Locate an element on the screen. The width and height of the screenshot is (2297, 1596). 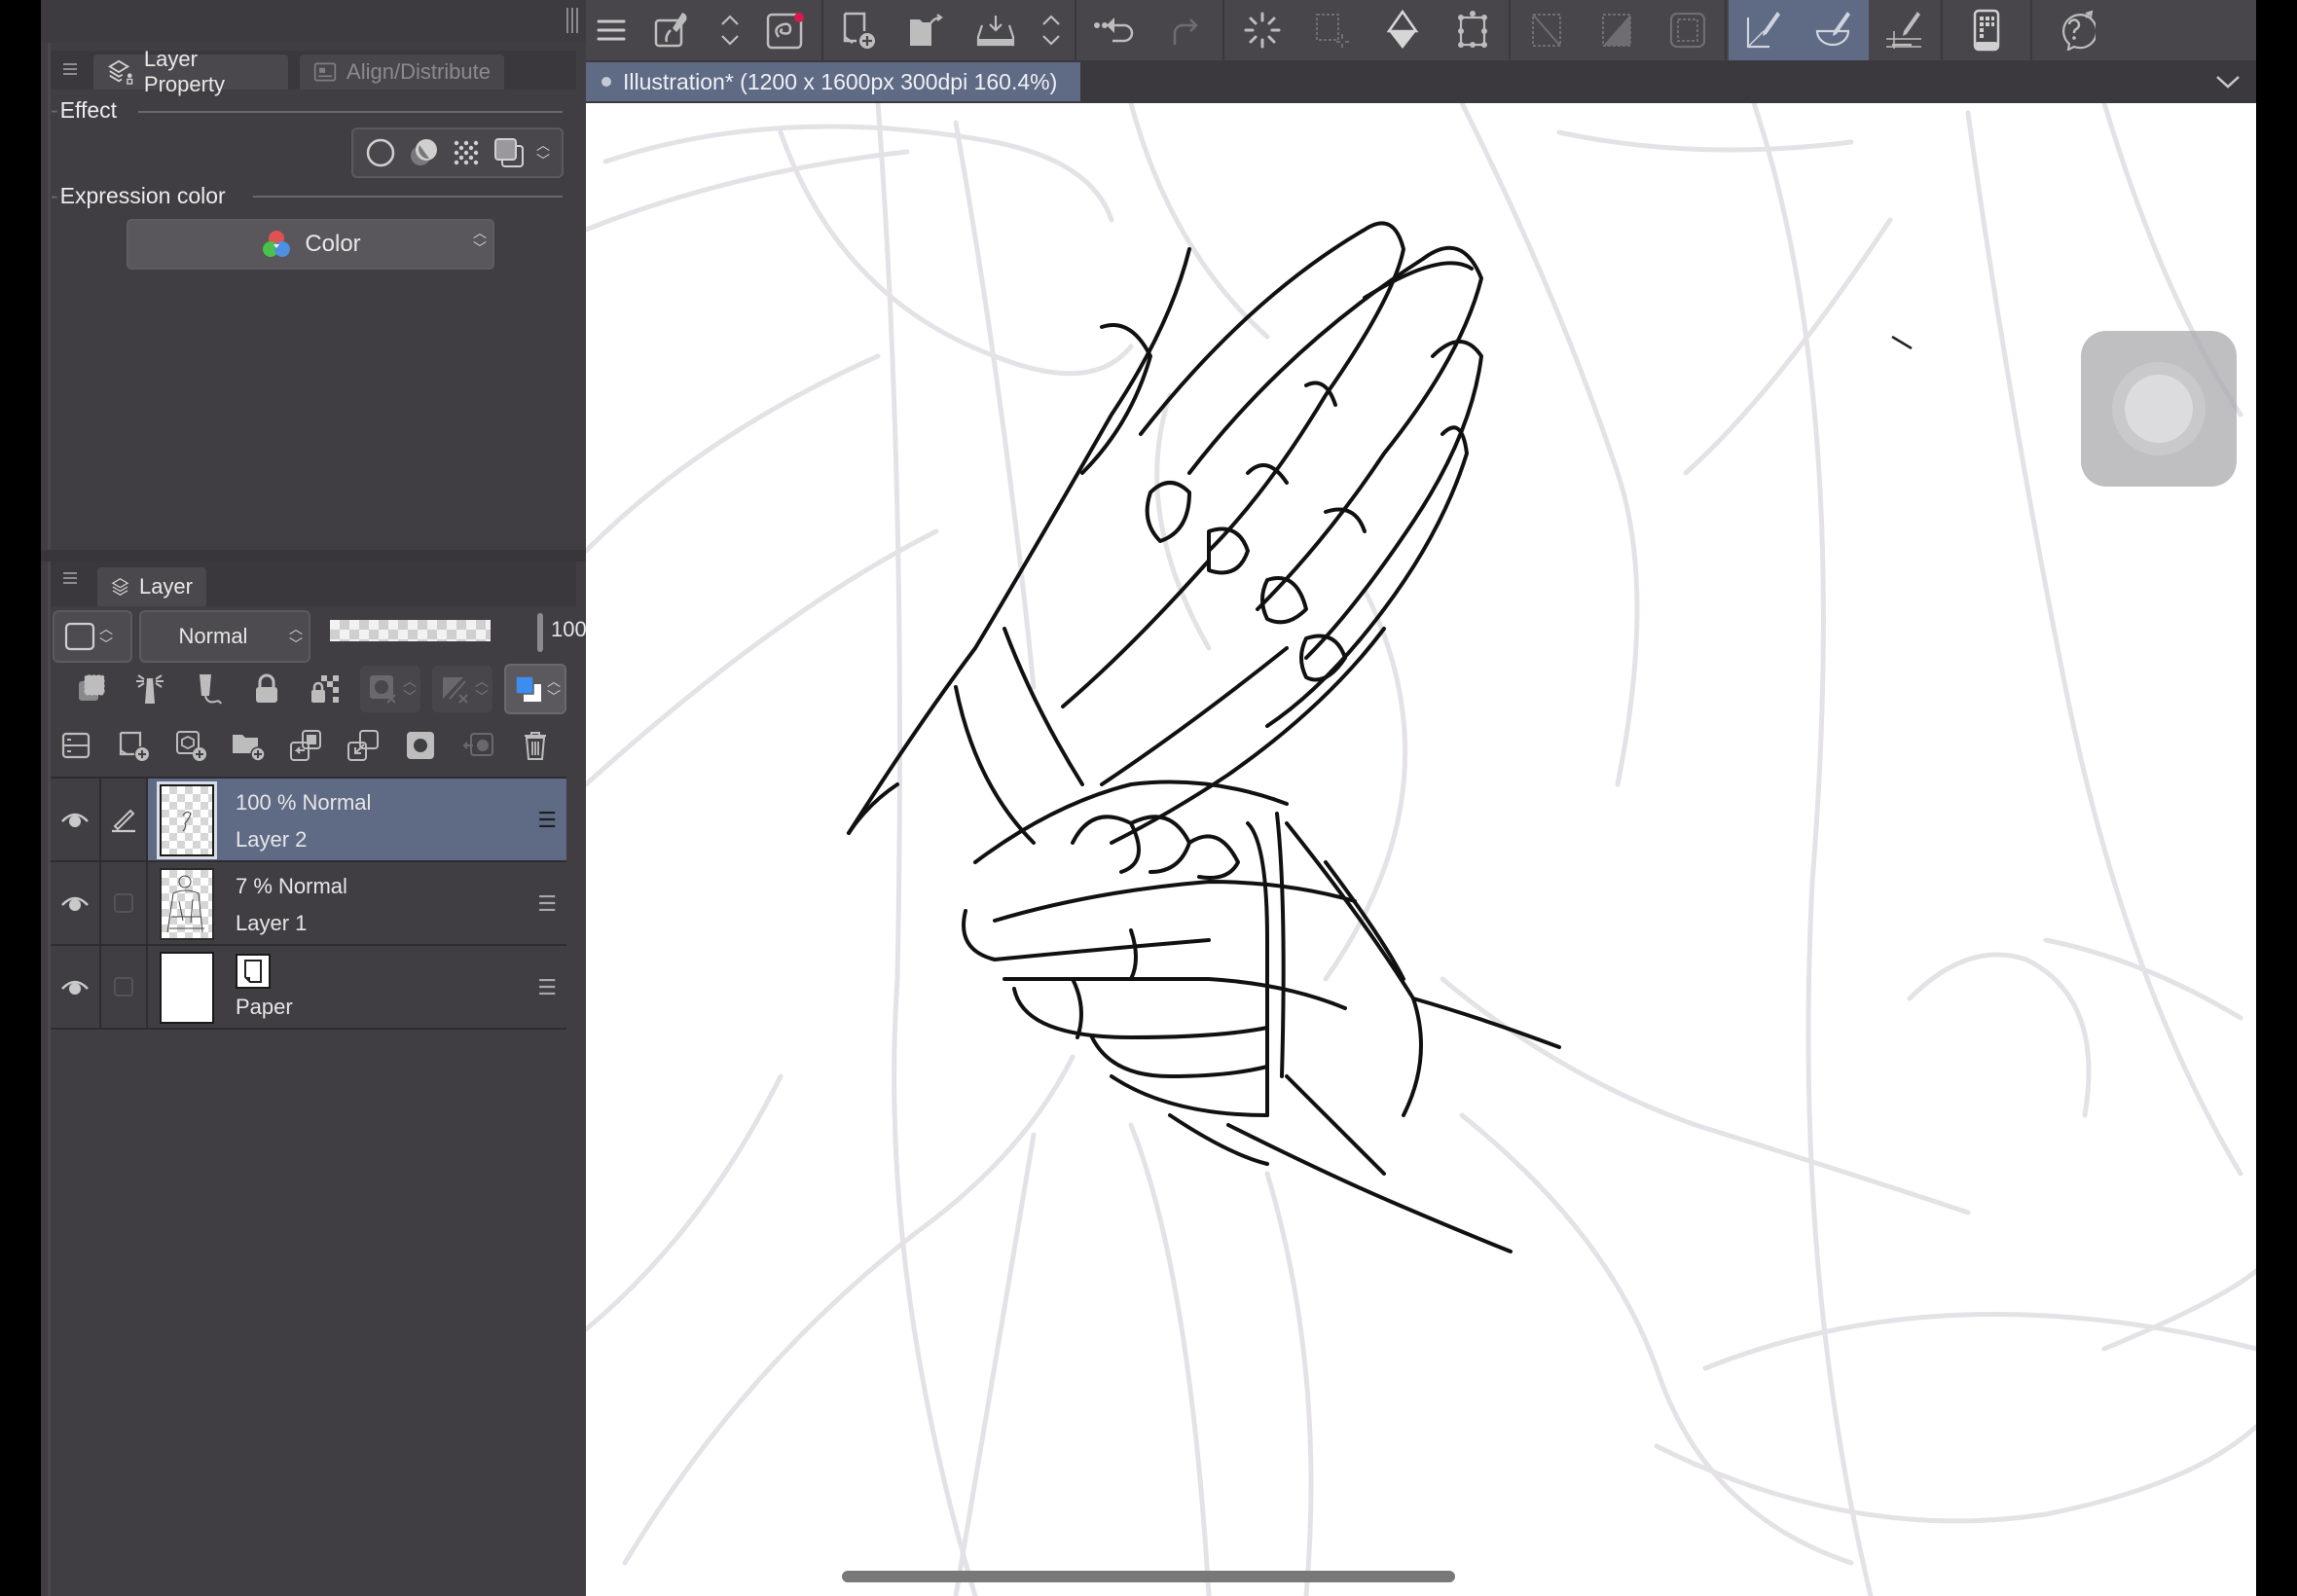
new-folder-button is located at coordinates (249, 745).